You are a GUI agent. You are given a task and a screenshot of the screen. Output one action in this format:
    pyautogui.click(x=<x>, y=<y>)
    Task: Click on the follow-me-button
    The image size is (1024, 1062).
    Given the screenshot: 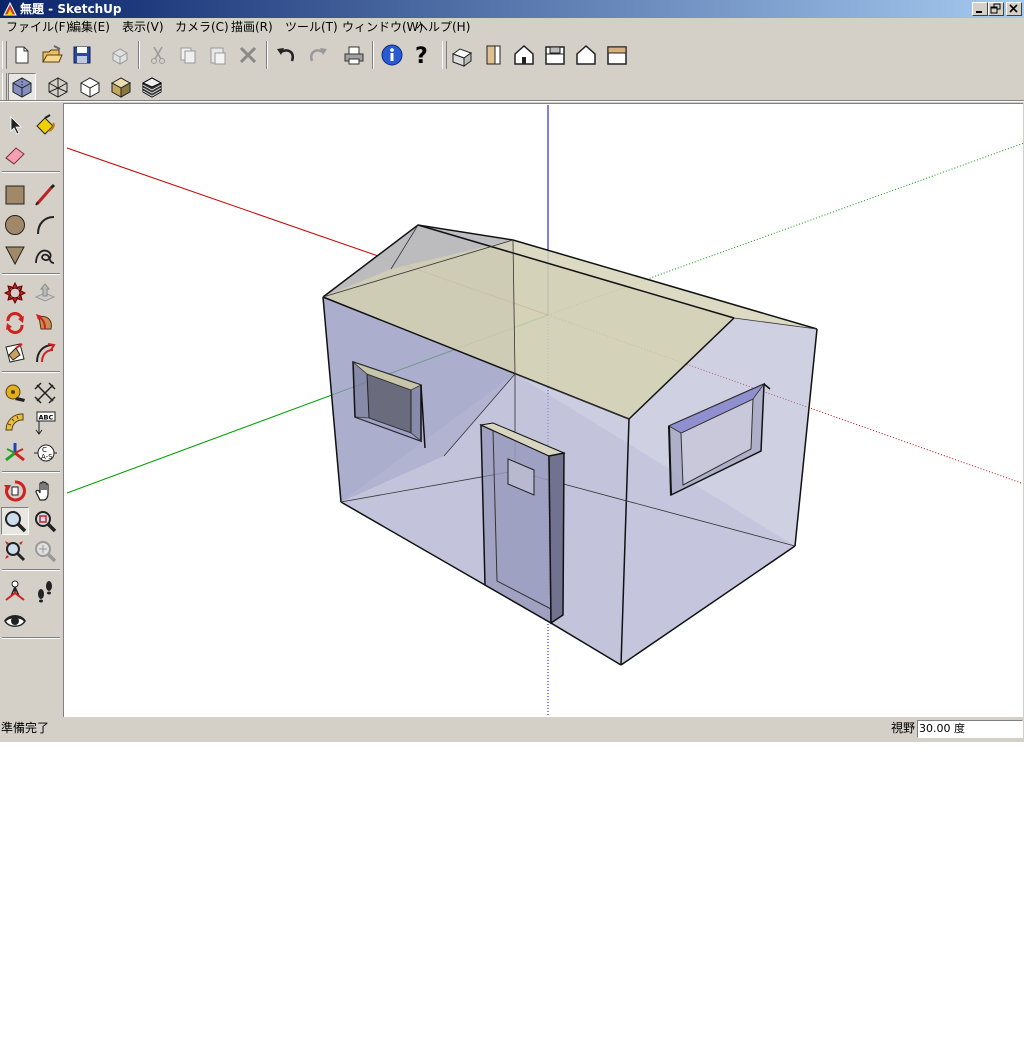 What is the action you would take?
    pyautogui.click(x=45, y=323)
    